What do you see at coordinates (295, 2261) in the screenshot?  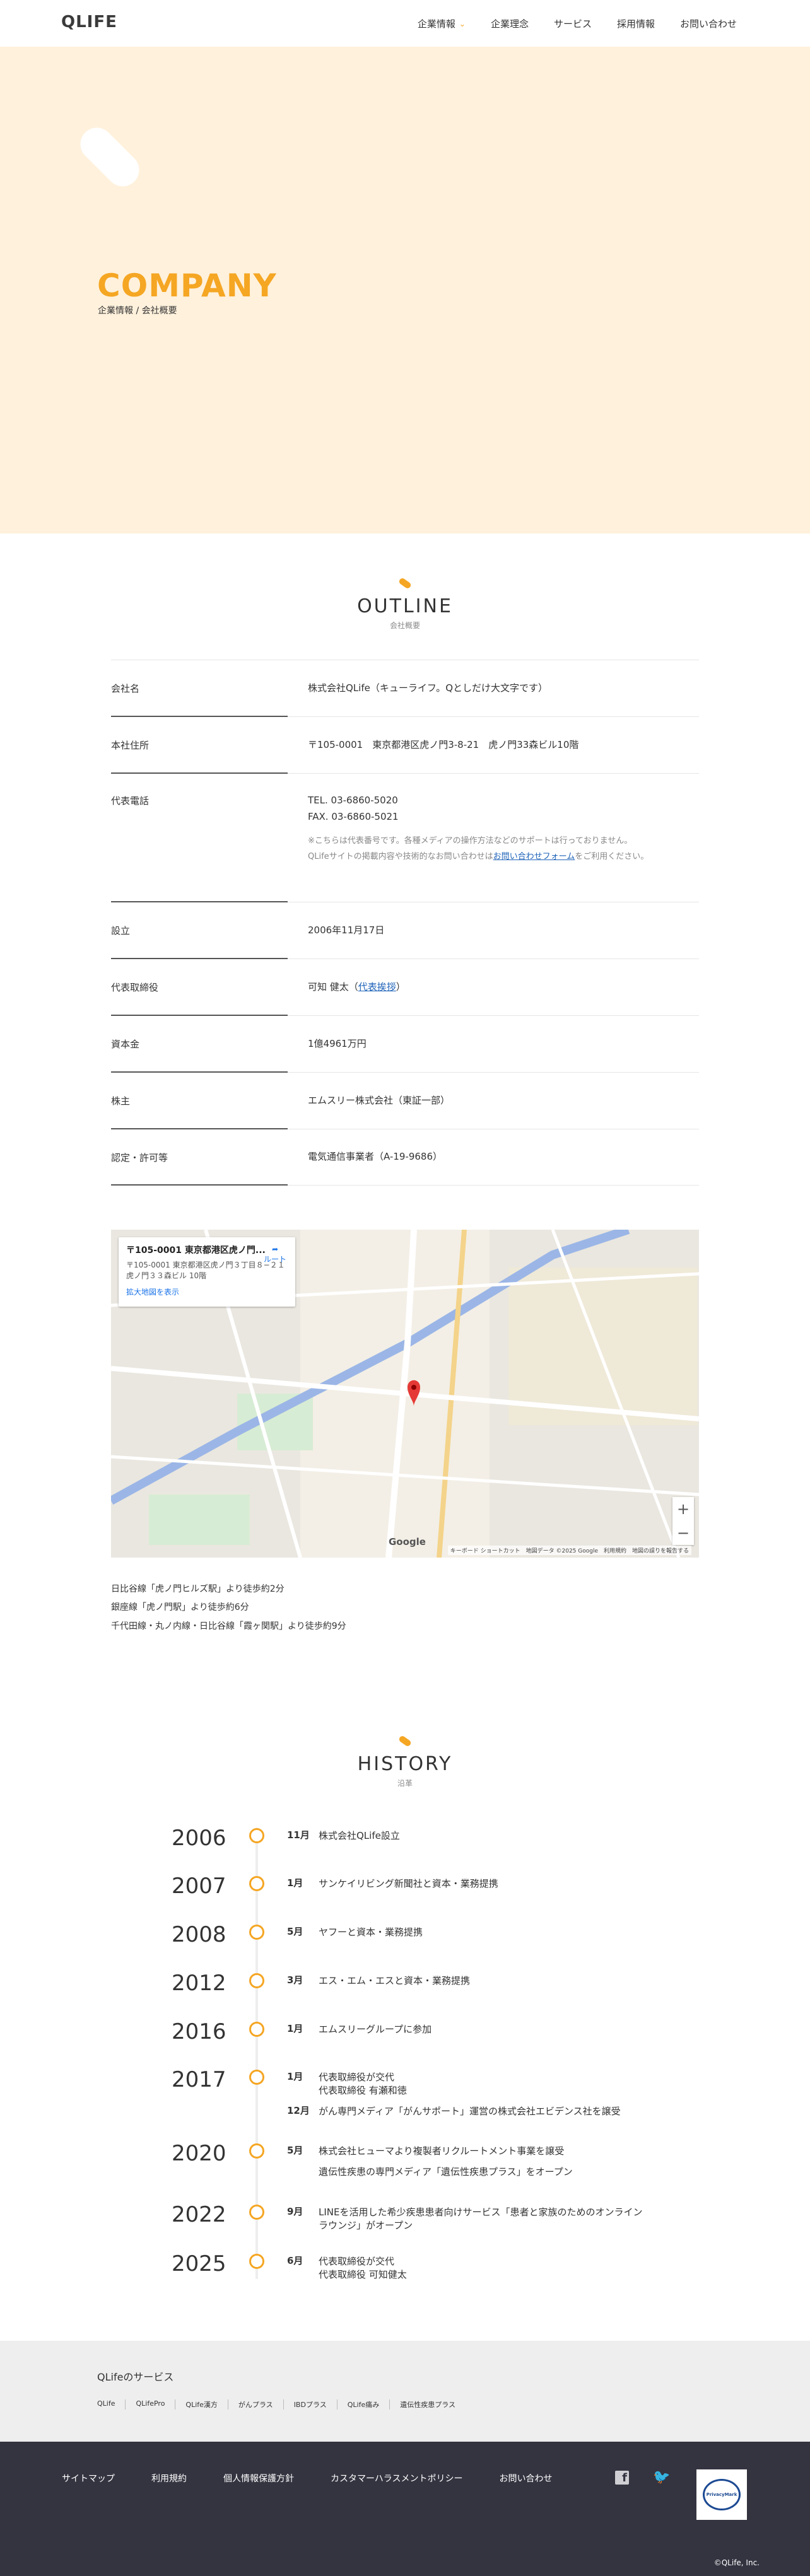 I see `history-month: 6月` at bounding box center [295, 2261].